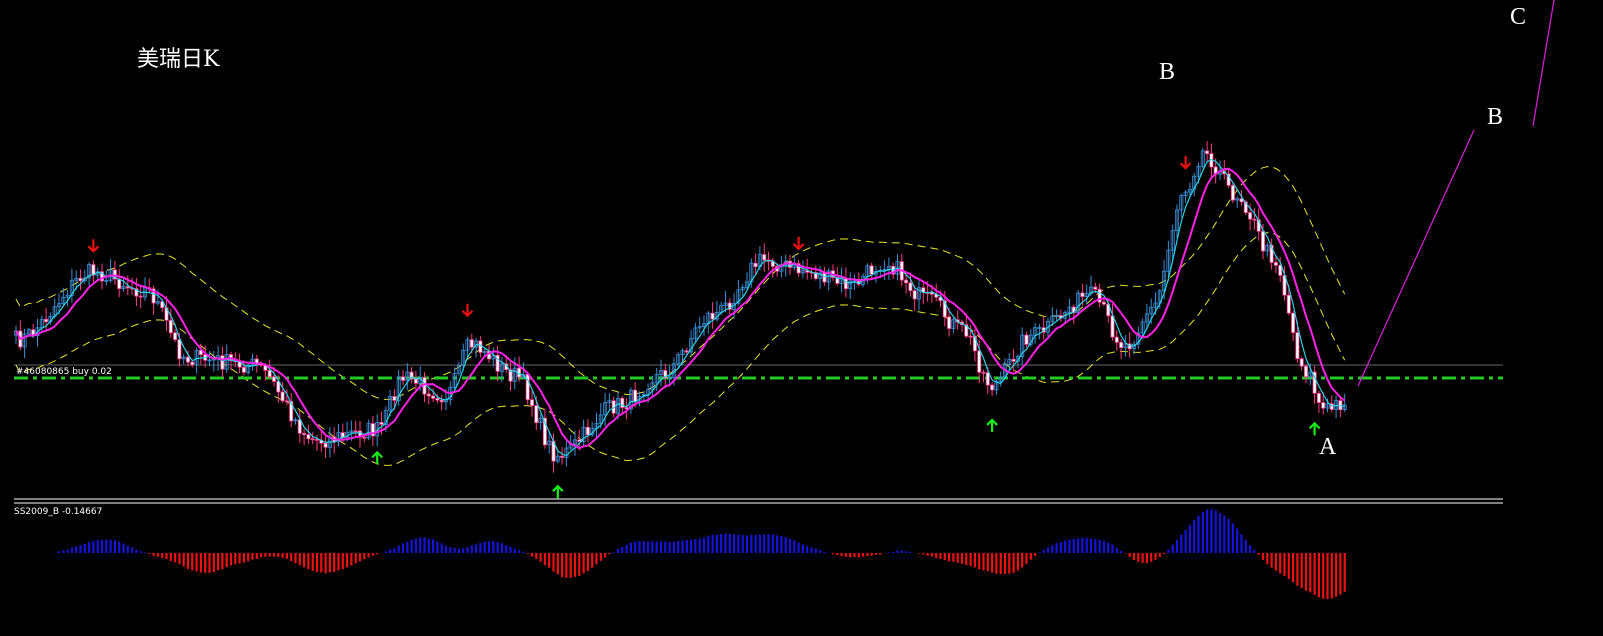  I want to click on projection-line-c, so click(1543, 63).